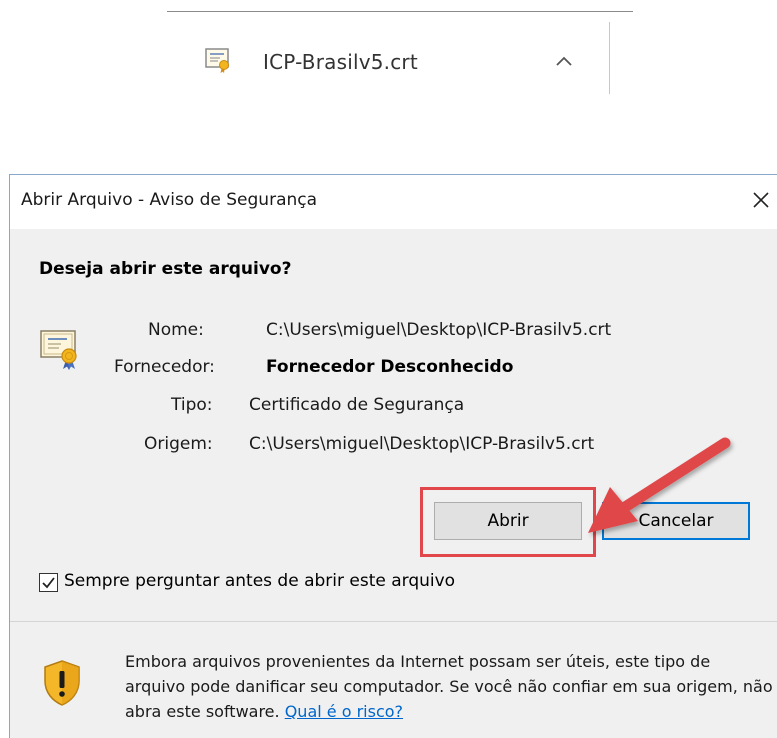 This screenshot has width=777, height=738. I want to click on name-label: Nome:, so click(176, 330).